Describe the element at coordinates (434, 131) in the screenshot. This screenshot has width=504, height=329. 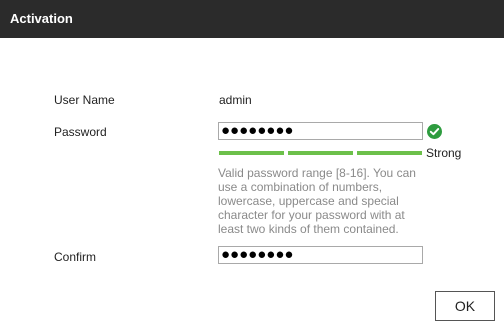
I see `check-circle-icon` at that location.